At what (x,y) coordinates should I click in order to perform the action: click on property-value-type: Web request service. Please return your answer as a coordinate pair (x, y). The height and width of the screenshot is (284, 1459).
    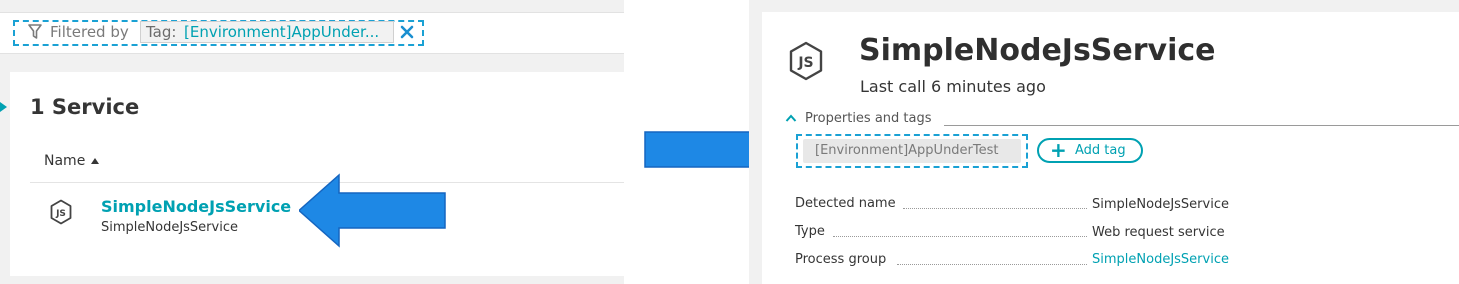
    Looking at the image, I should click on (1158, 232).